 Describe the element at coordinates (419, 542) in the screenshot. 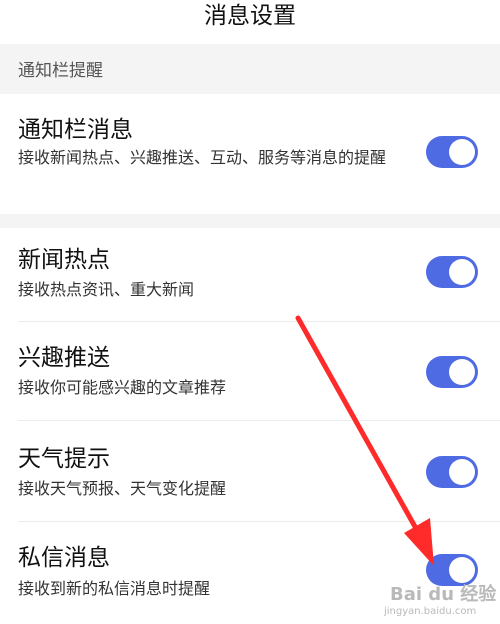

I see `arrow-head` at that location.